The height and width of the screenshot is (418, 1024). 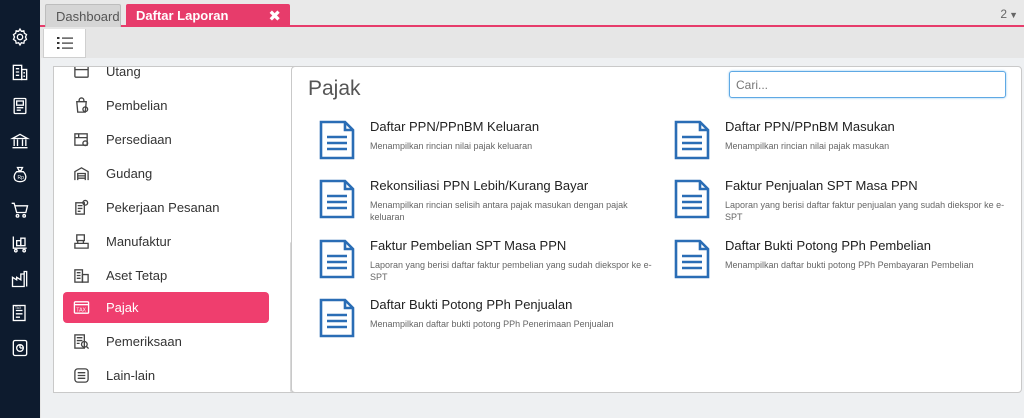 What do you see at coordinates (182, 15) in the screenshot?
I see `tab-daftar-laporan-label: Daftar Laporan` at bounding box center [182, 15].